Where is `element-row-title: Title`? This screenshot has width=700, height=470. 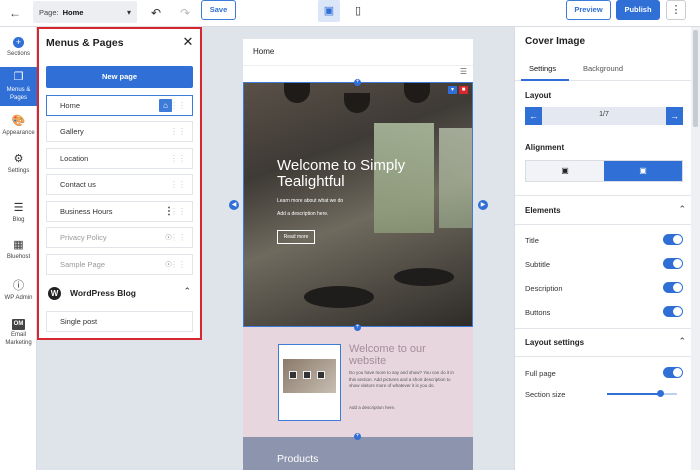
element-row-title: Title is located at coordinates (604, 241).